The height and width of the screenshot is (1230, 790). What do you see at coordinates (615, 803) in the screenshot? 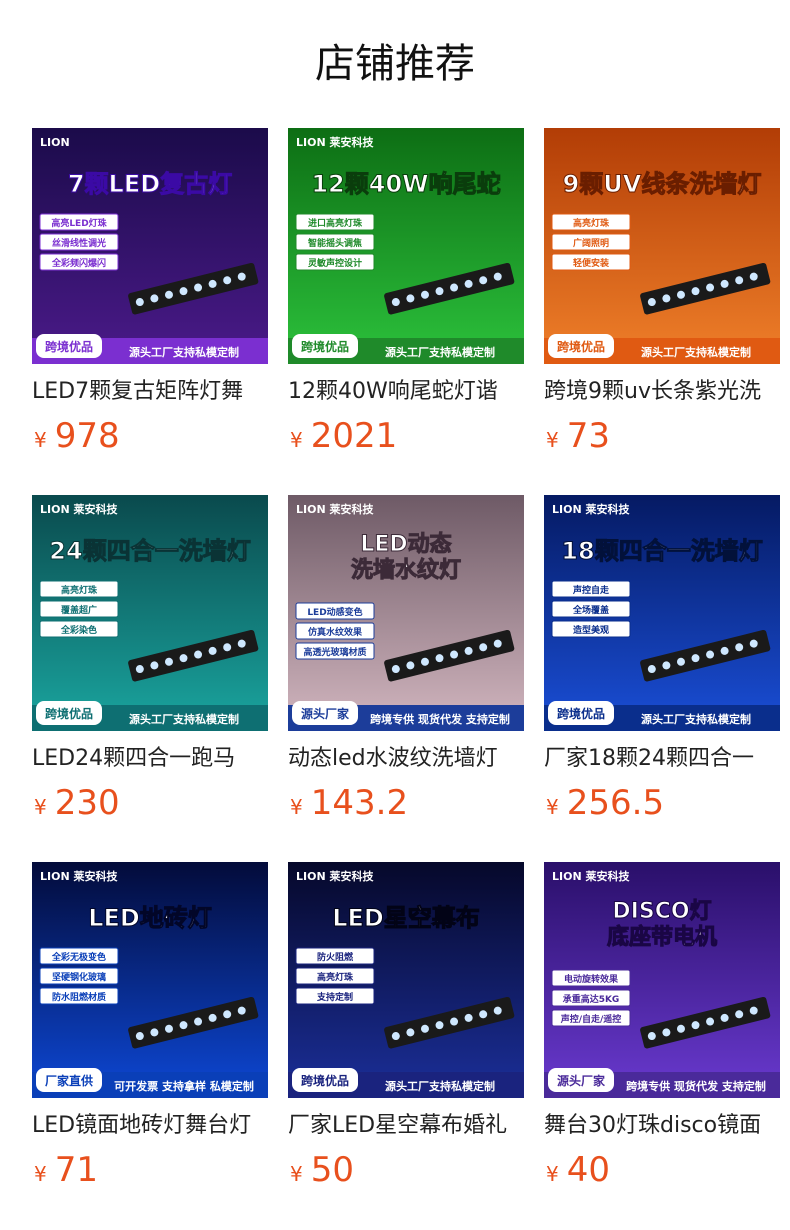
I see `price-amount: 256.5` at bounding box center [615, 803].